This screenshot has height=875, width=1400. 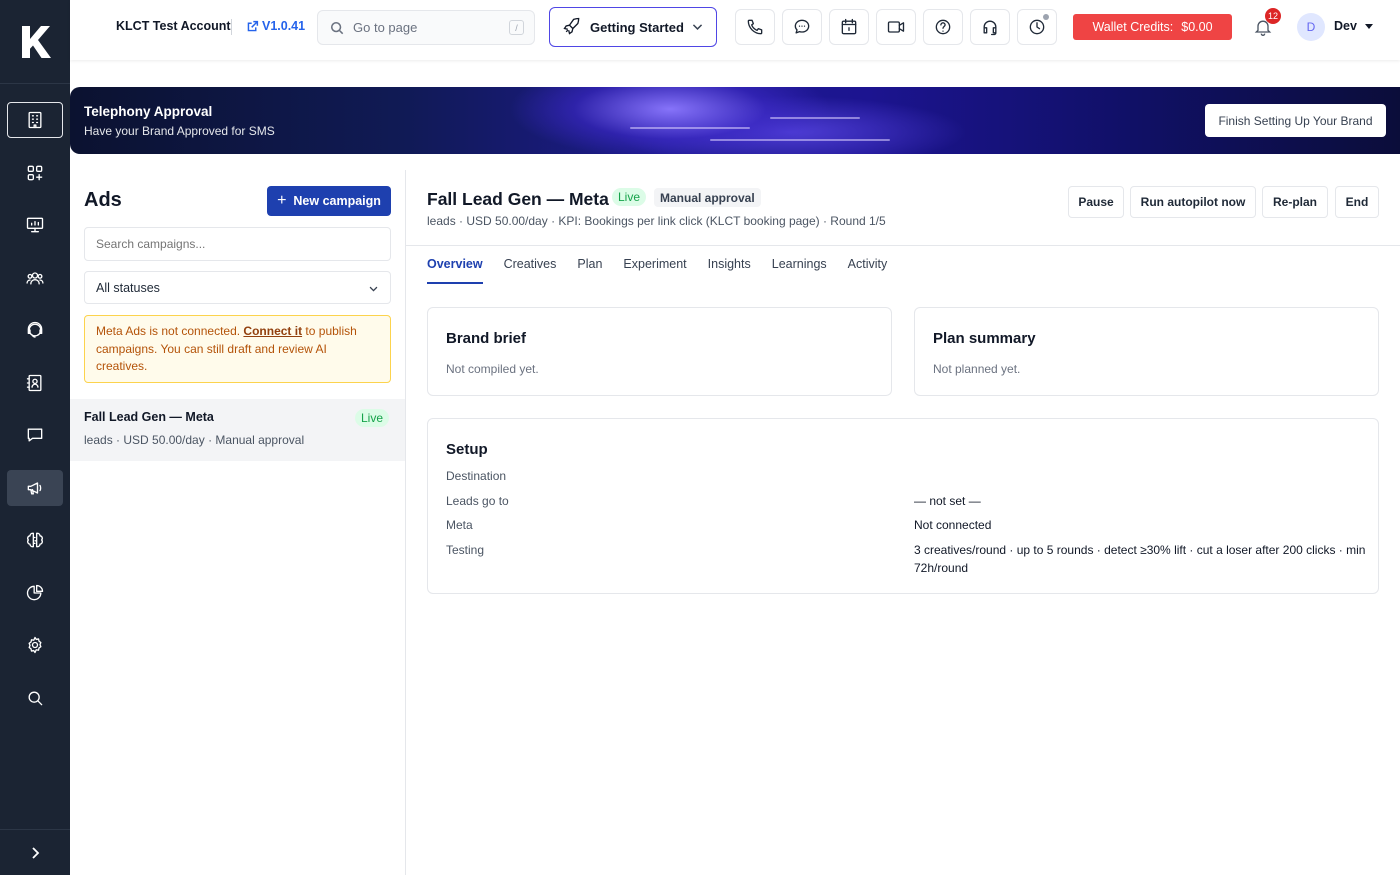 I want to click on divider, so click(x=231, y=27).